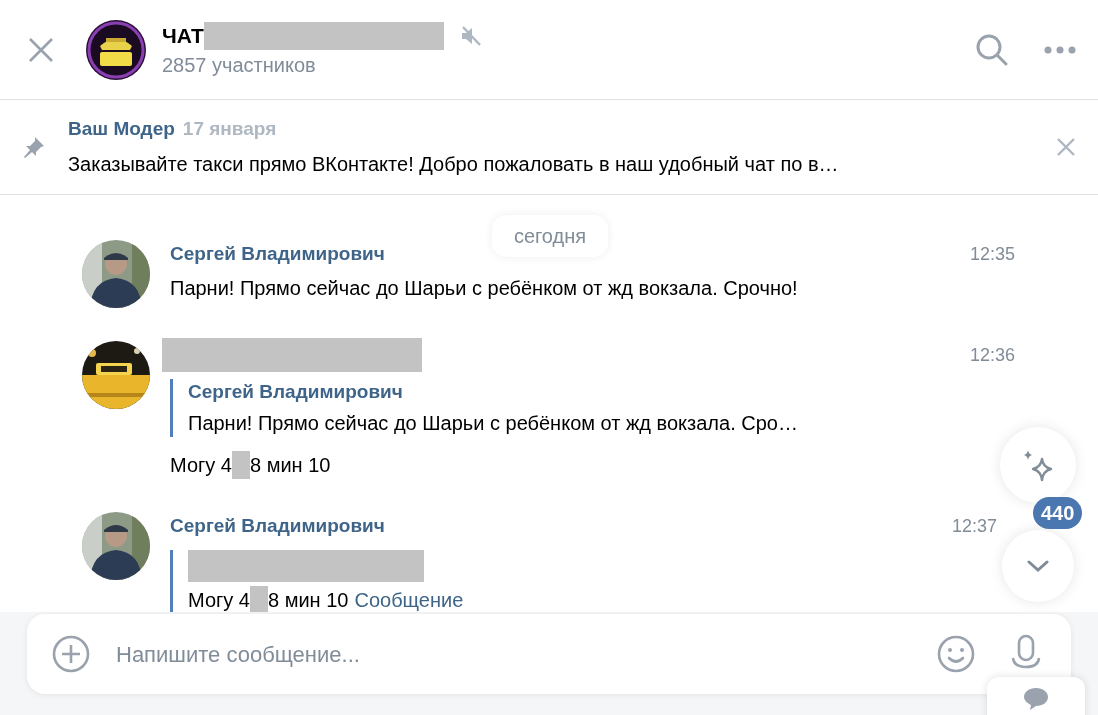 Image resolution: width=1098 pixels, height=715 pixels. Describe the element at coordinates (34, 147) in the screenshot. I see `pin-icon` at that location.